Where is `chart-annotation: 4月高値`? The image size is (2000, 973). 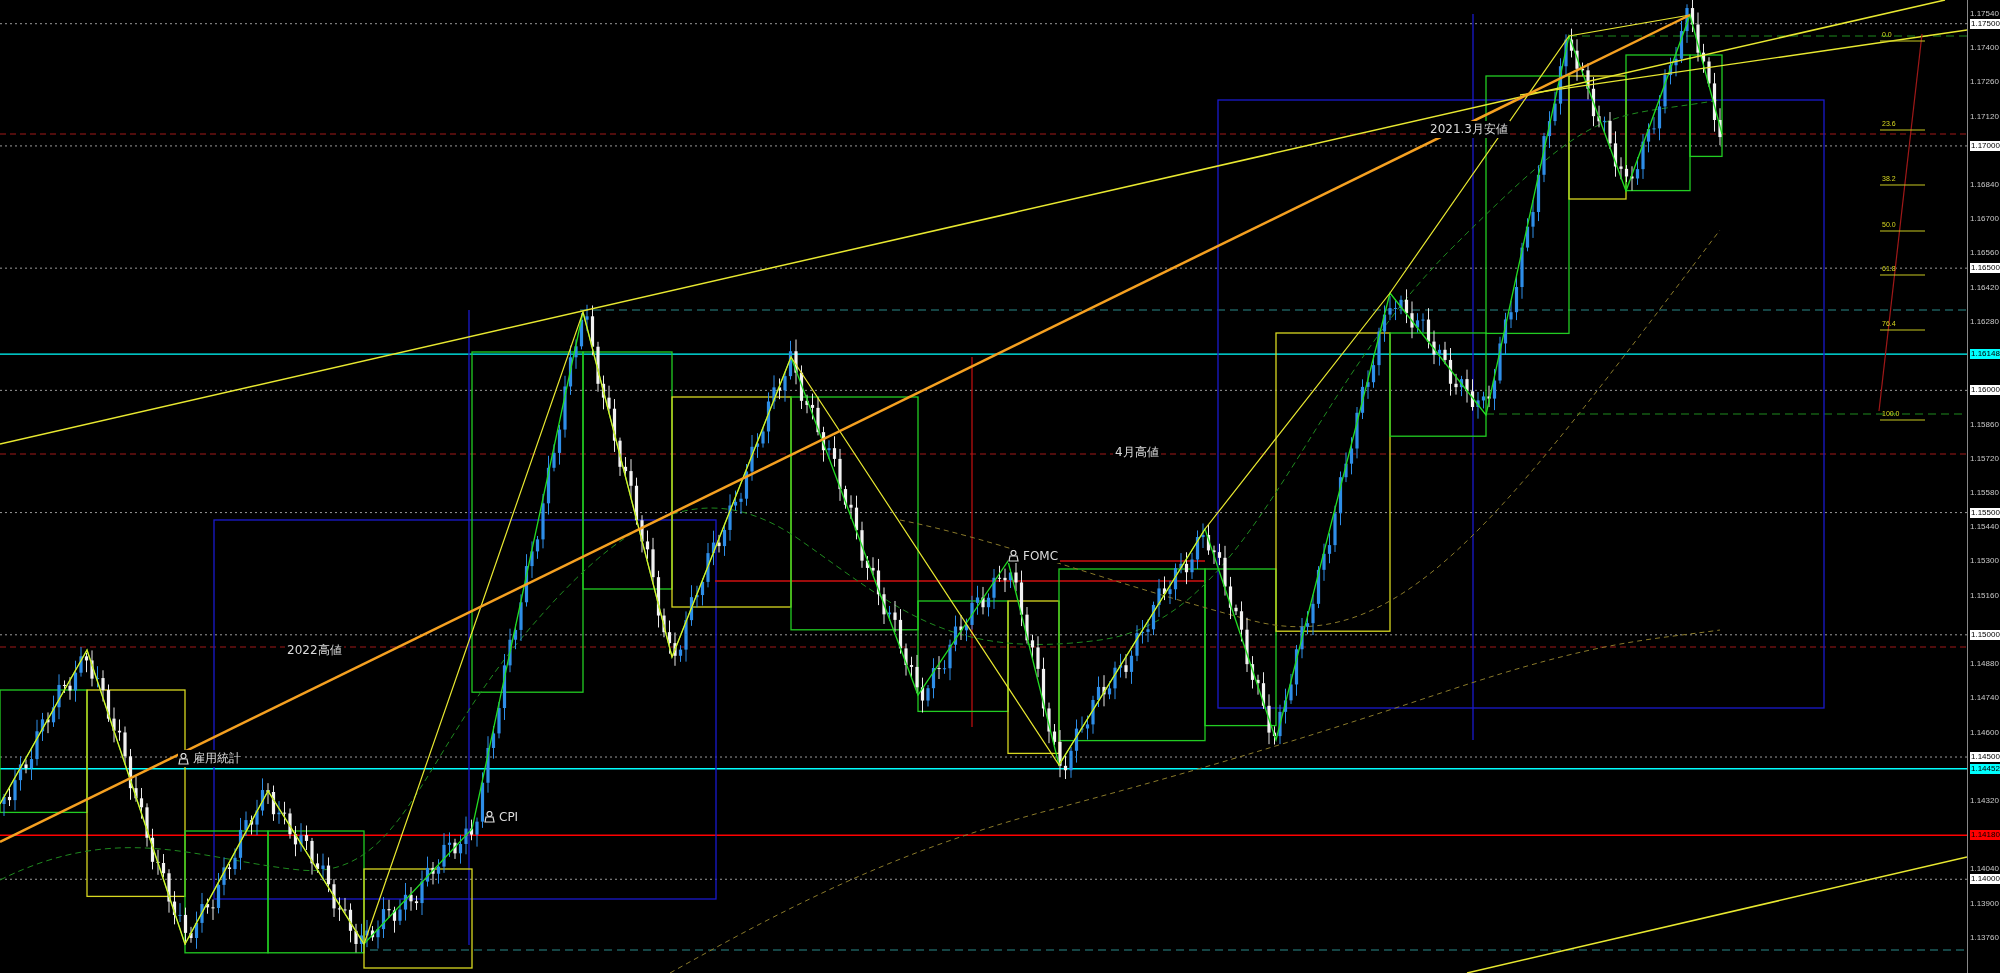
chart-annotation: 4月高値 is located at coordinates (1137, 452).